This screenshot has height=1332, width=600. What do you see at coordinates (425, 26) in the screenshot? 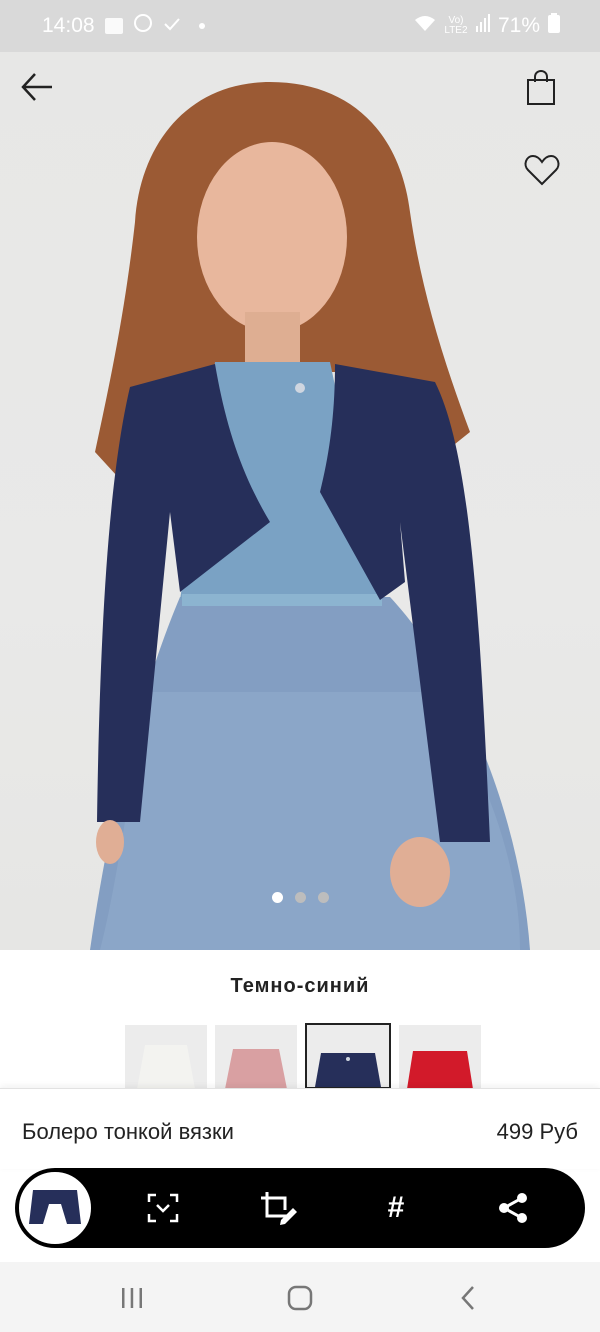
I see `wifi-icon` at bounding box center [425, 26].